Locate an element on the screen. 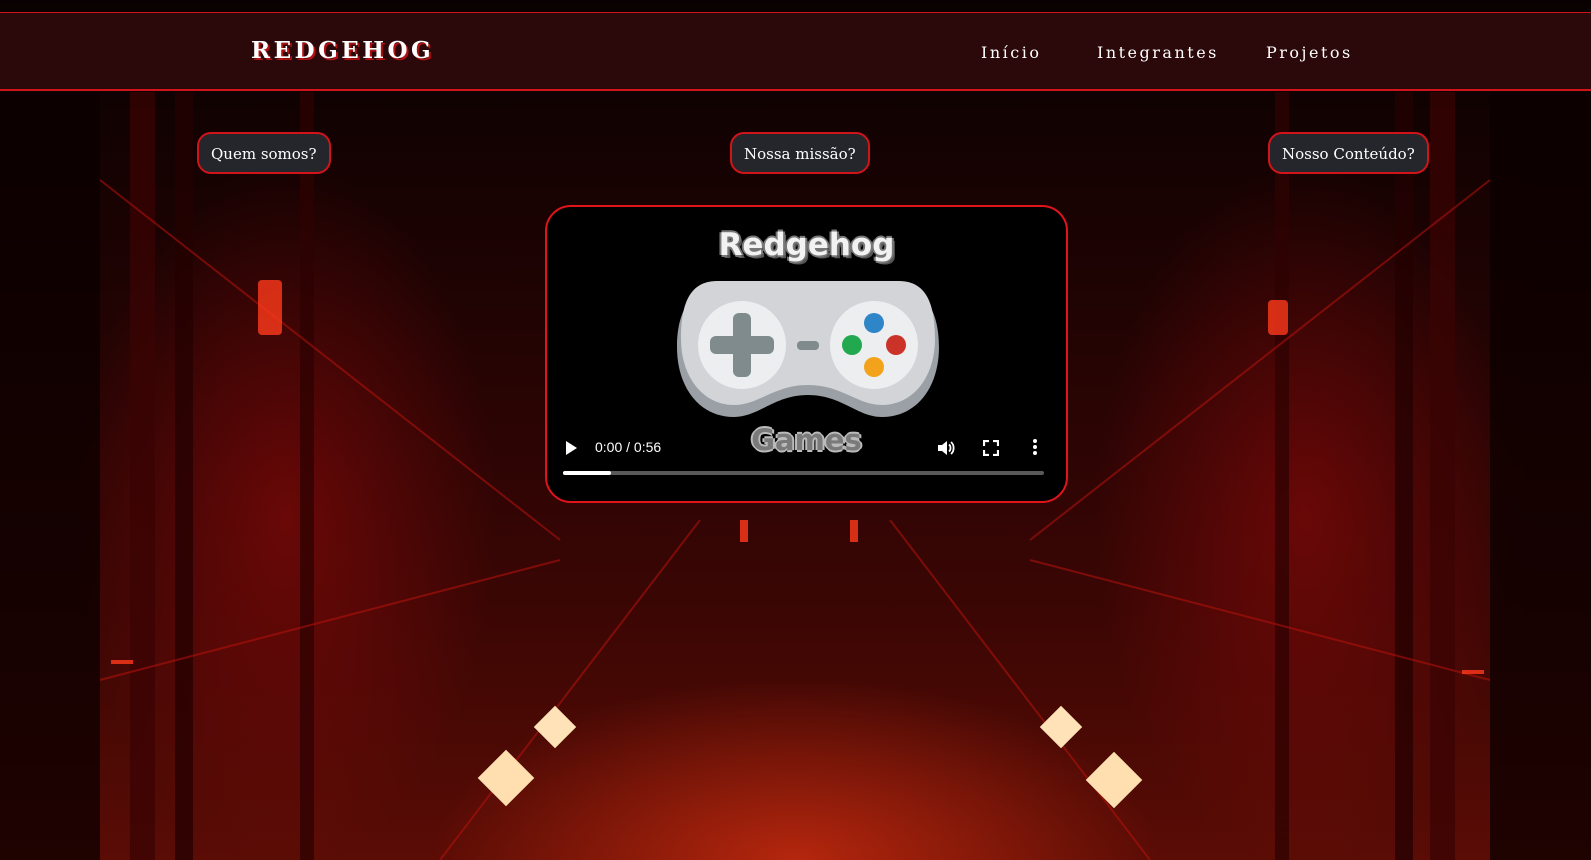 The width and height of the screenshot is (1591, 860). fullscreen-icon is located at coordinates (991, 448).